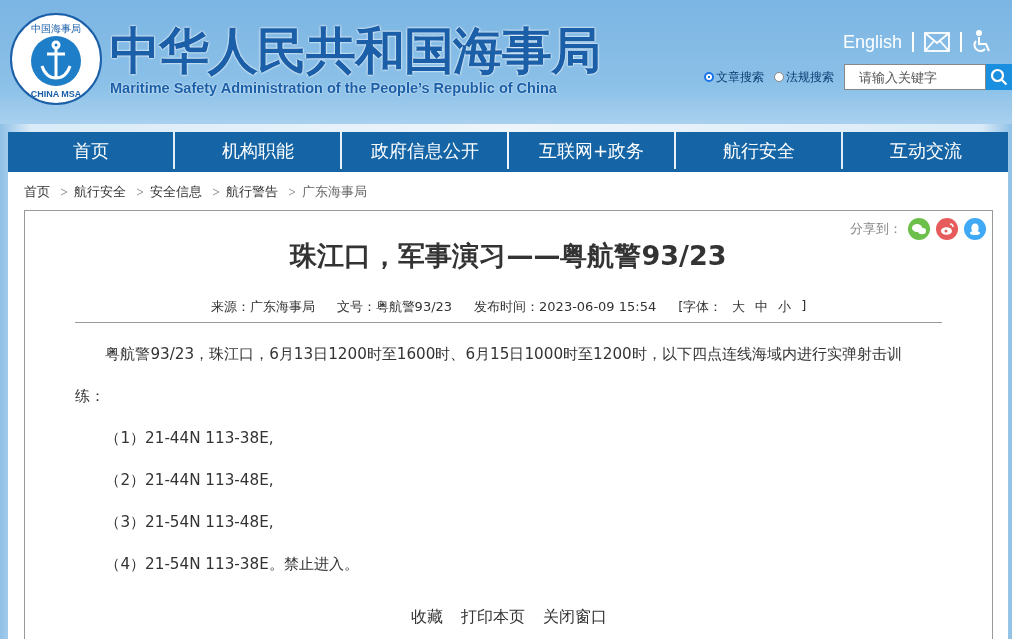 The image size is (1012, 639). What do you see at coordinates (937, 42) in the screenshot?
I see `mail-icon` at bounding box center [937, 42].